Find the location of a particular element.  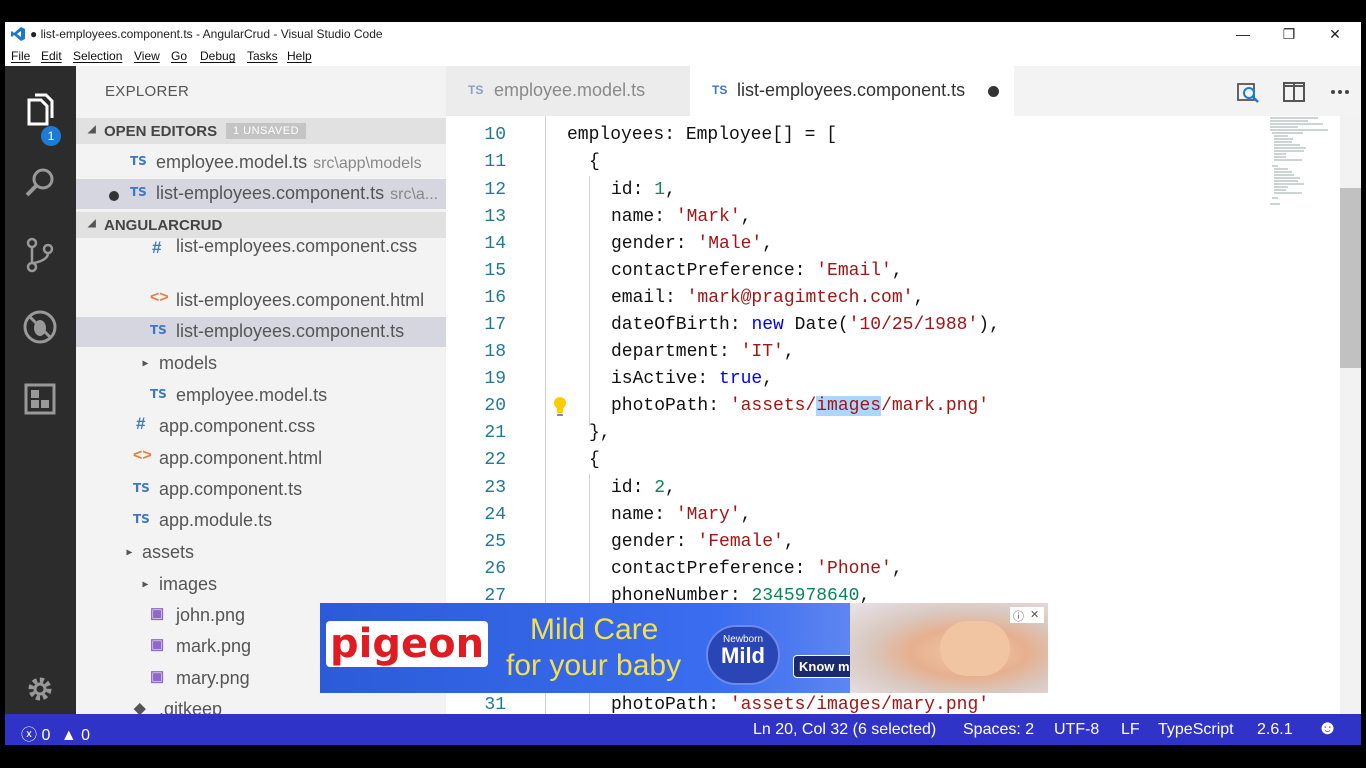

explorer-activity: 1 is located at coordinates (40, 113).